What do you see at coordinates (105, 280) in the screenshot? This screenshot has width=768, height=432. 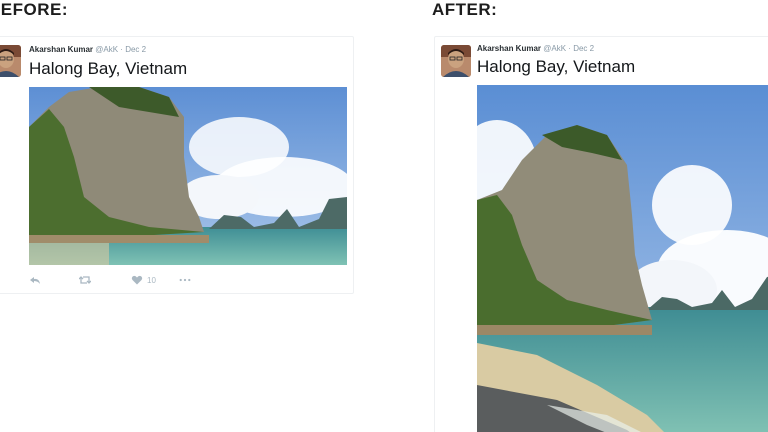 I see `retweet-button` at bounding box center [105, 280].